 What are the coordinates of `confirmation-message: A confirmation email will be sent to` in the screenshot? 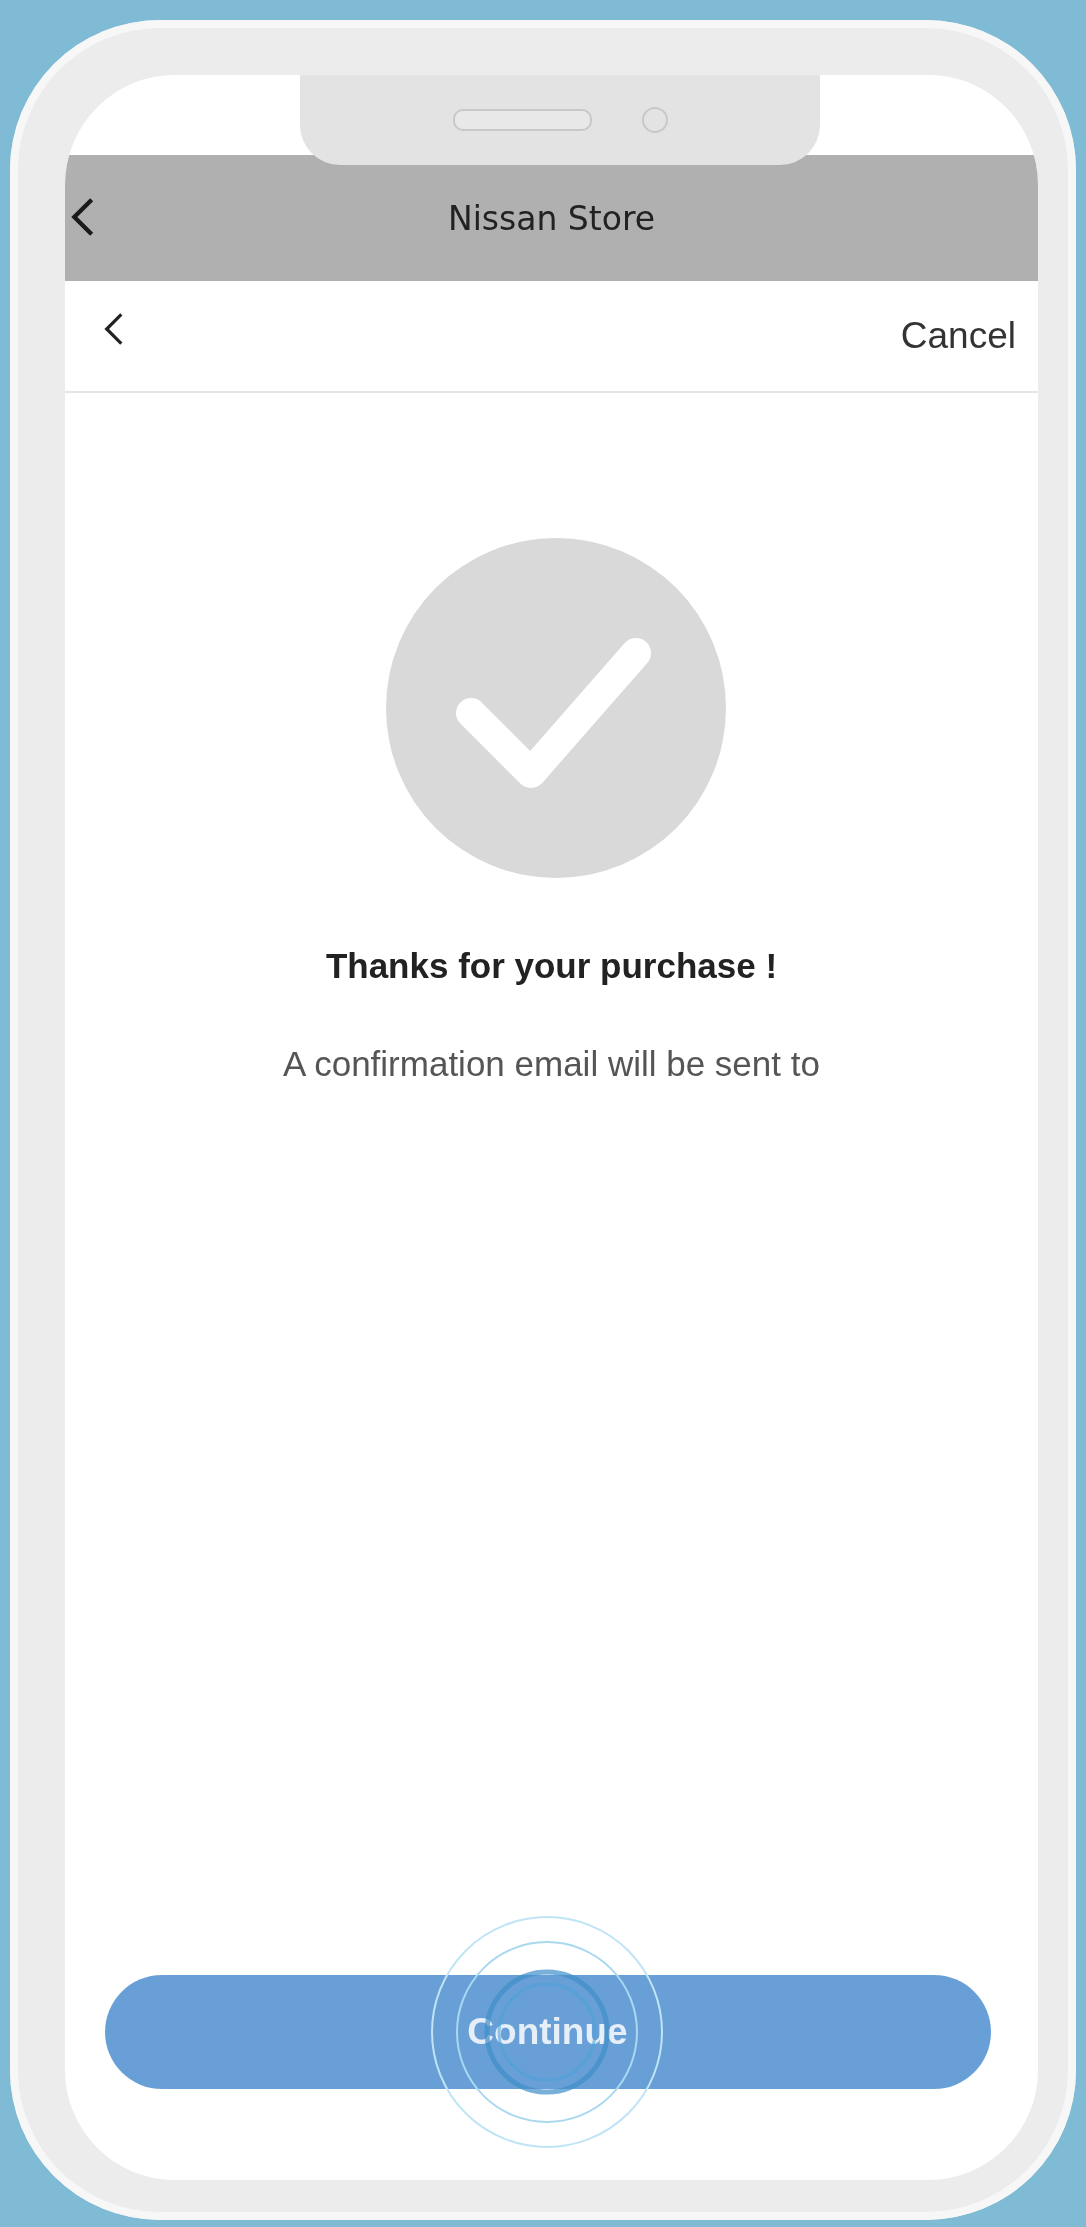 It's located at (551, 1064).